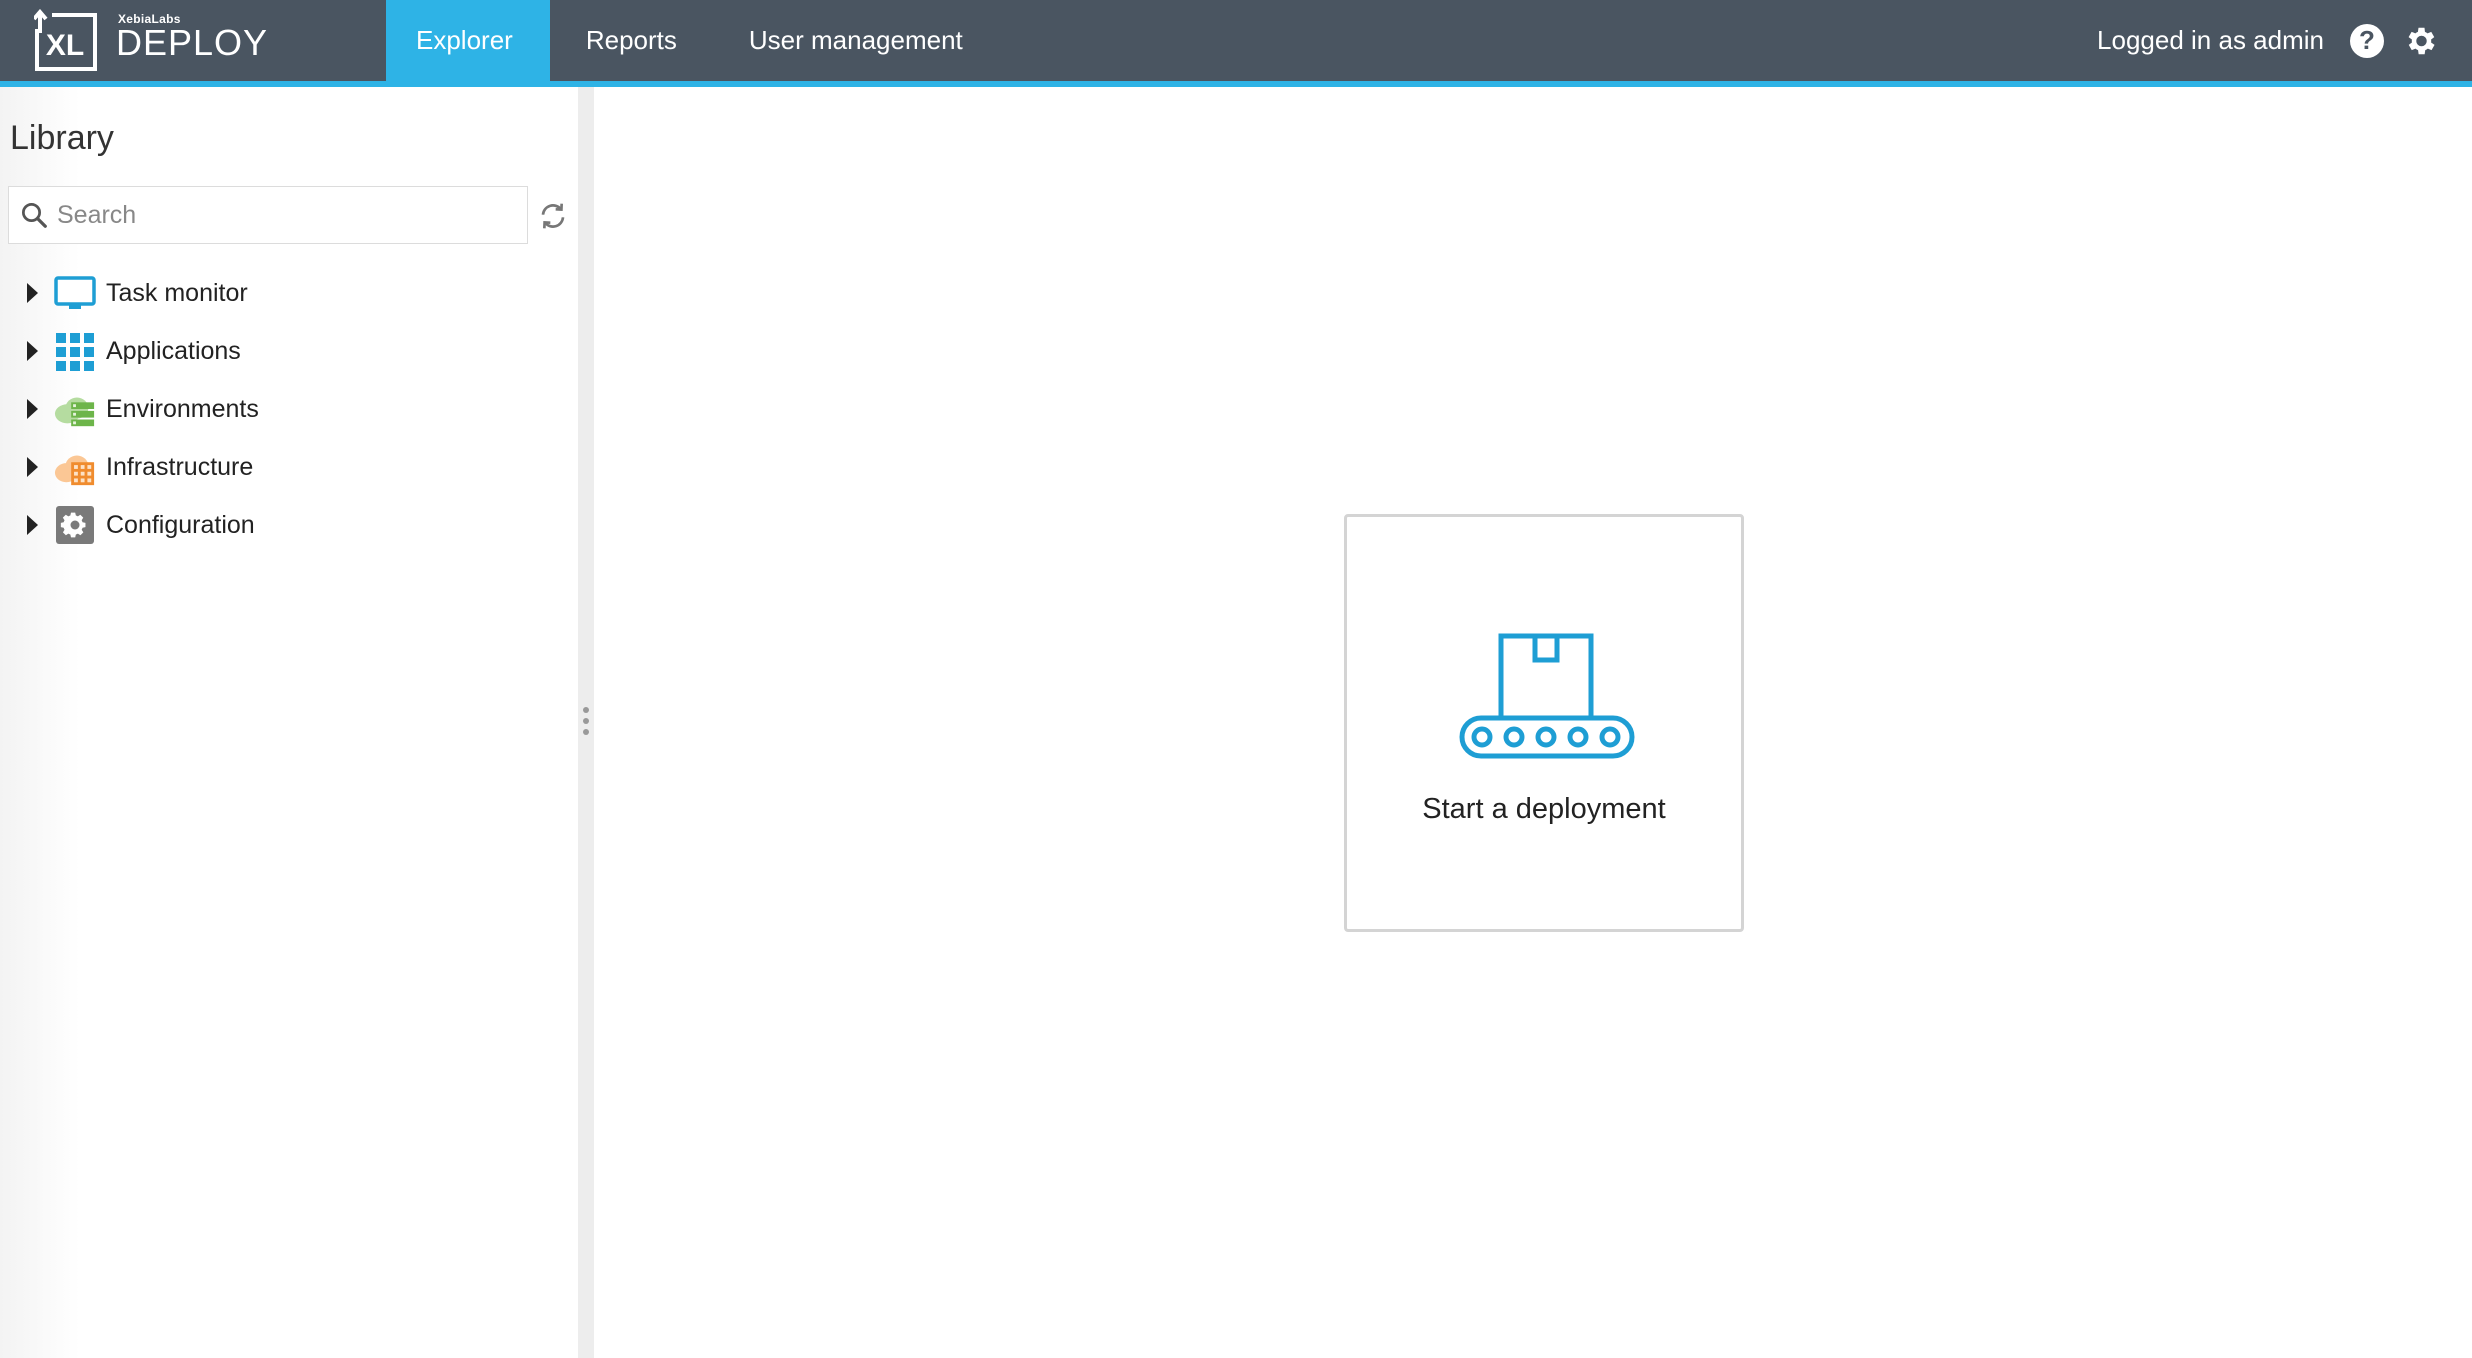 This screenshot has width=2472, height=1358. What do you see at coordinates (285, 525) in the screenshot?
I see `tree-item-configuration: Configuration` at bounding box center [285, 525].